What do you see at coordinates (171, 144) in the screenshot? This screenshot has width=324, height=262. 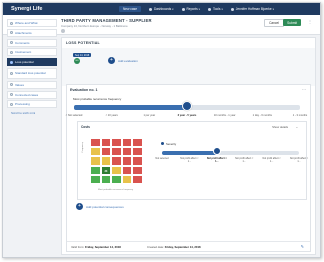 I see `severity-label: Severity` at bounding box center [171, 144].